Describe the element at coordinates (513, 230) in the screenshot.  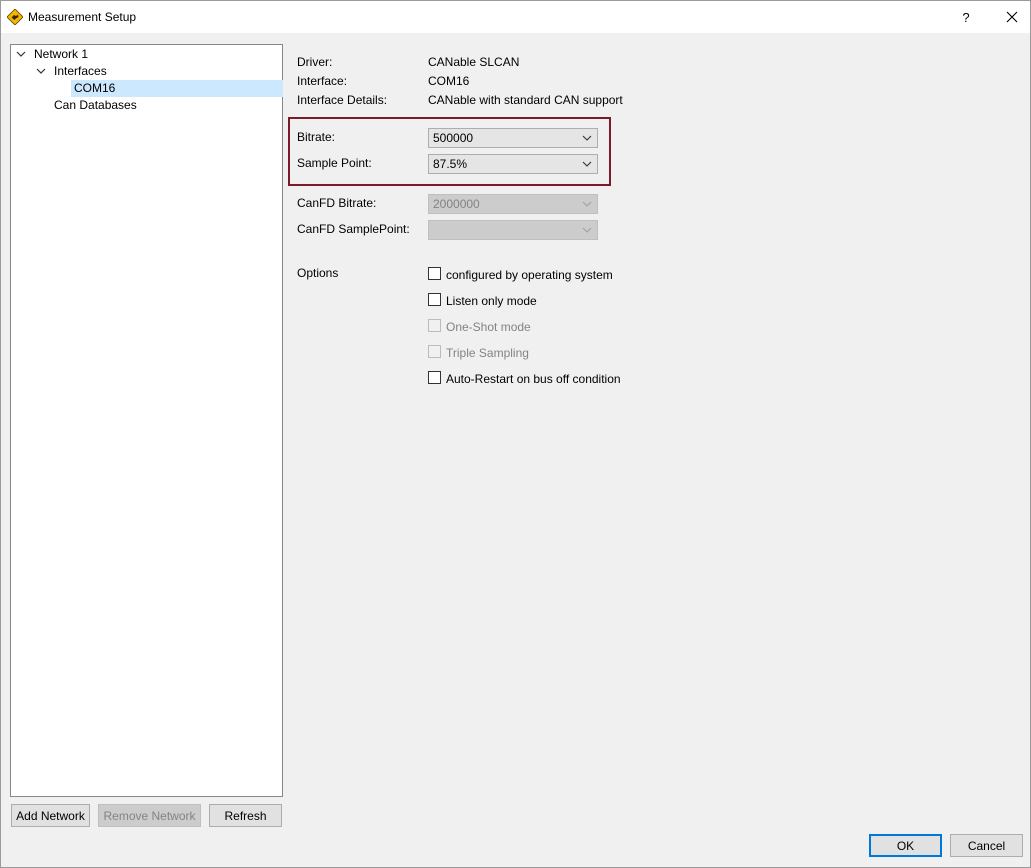
I see `canfd-samplepoint-select` at that location.